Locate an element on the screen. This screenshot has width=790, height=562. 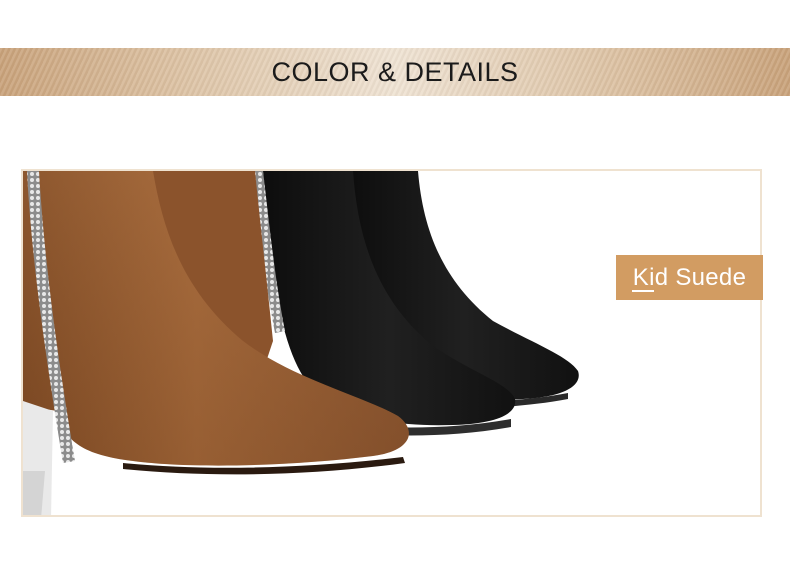
tag-underline-accent is located at coordinates (643, 291).